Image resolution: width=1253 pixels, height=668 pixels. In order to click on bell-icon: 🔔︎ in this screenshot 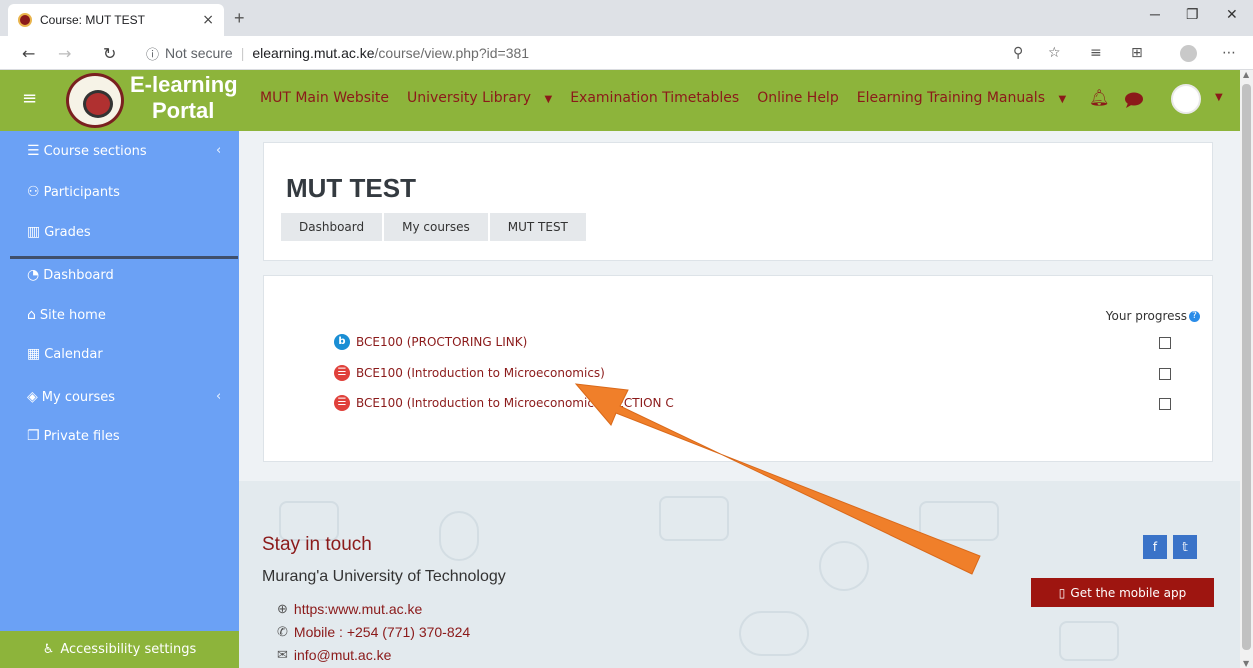, I will do `click(1099, 97)`.